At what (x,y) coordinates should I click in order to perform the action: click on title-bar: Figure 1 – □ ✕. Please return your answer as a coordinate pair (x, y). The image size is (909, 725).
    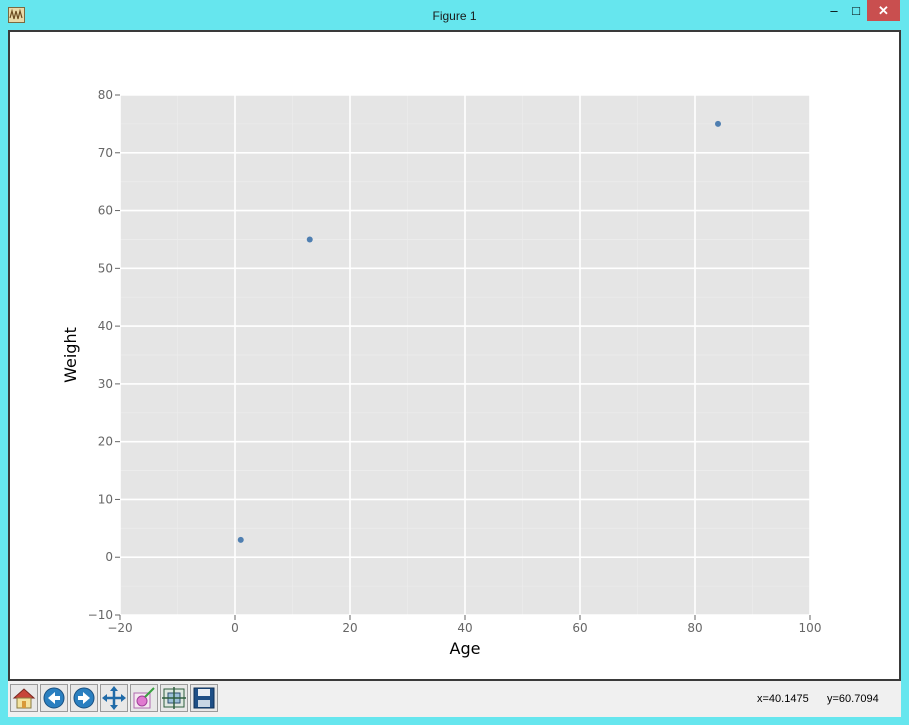
    Looking at the image, I should click on (454, 15).